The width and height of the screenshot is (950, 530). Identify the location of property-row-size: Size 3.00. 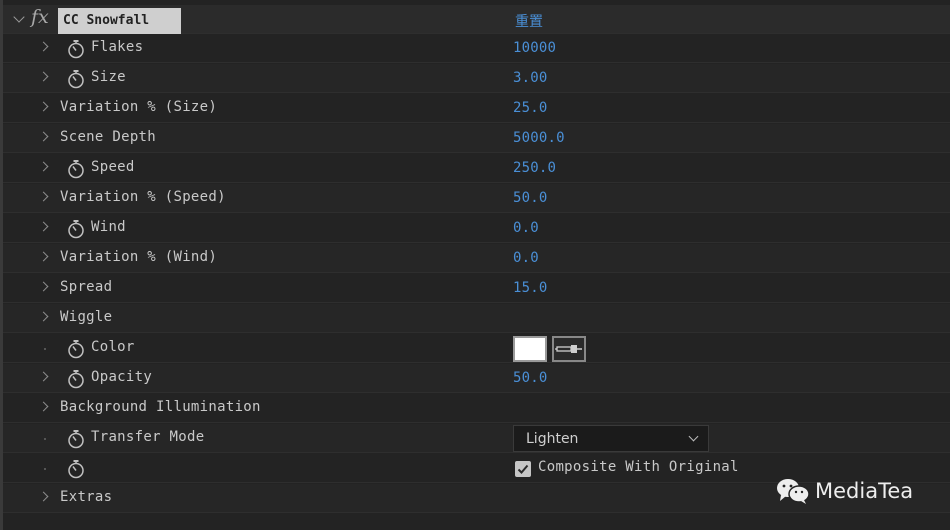
(476, 78).